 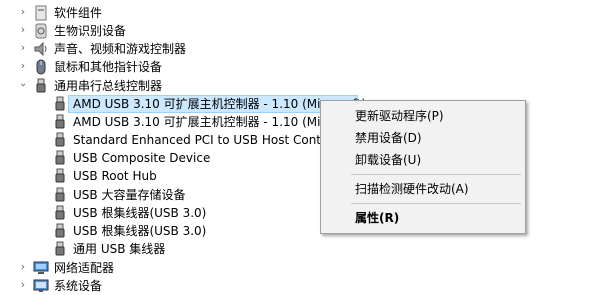 What do you see at coordinates (119, 249) in the screenshot?
I see `tree-item-label: 通用 USB 集线器` at bounding box center [119, 249].